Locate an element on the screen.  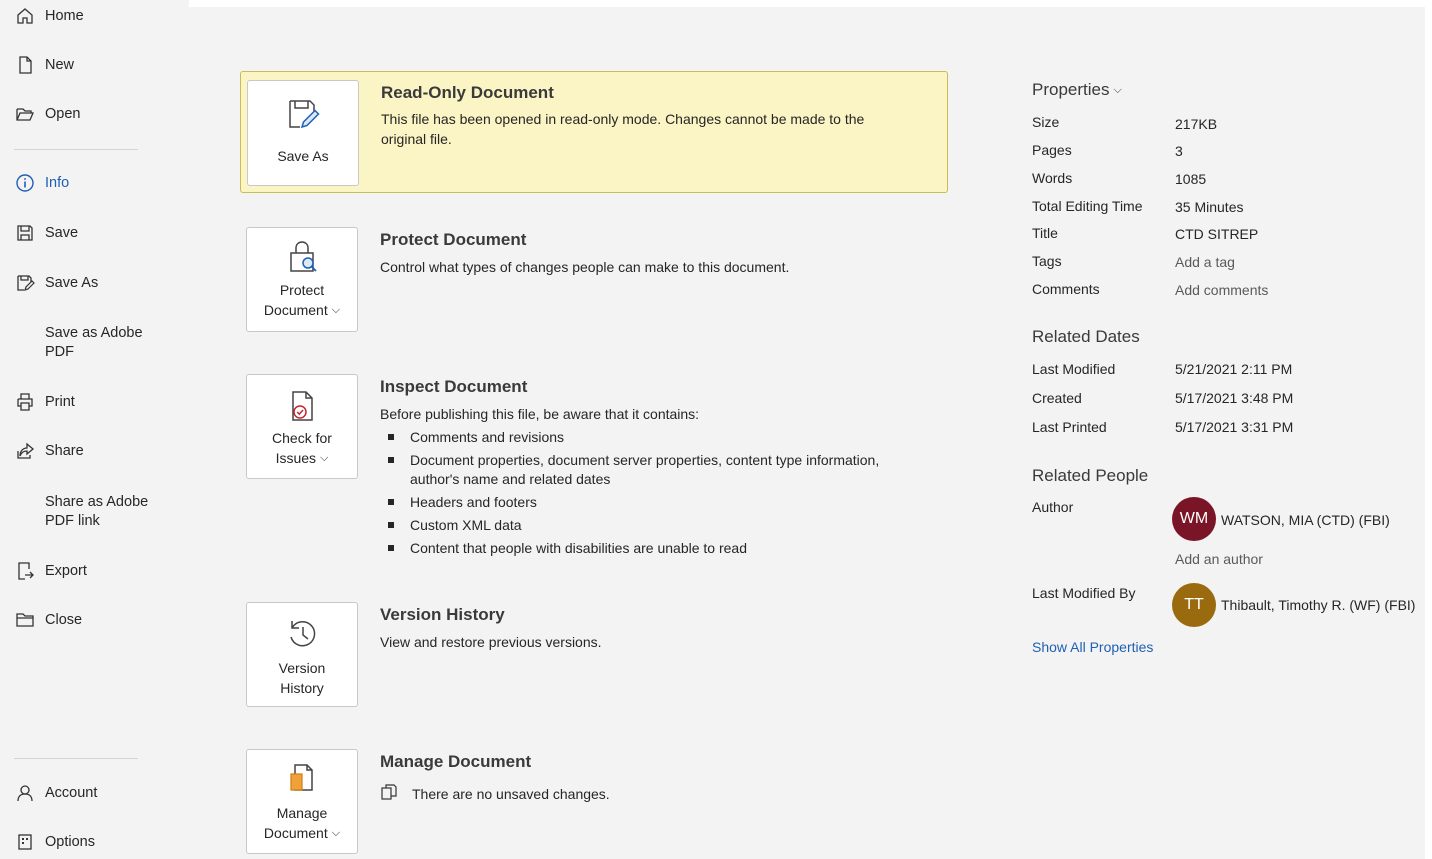
save-as-tile-label: Save As is located at coordinates (303, 156).